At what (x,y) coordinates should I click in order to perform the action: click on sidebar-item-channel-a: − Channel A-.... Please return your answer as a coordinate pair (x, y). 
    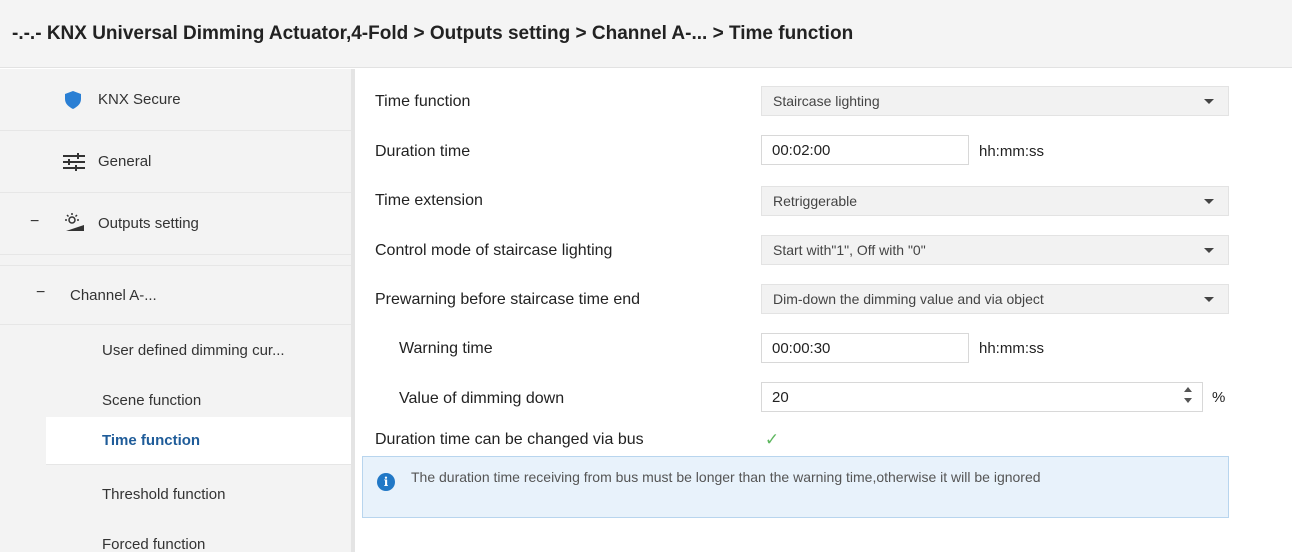
    Looking at the image, I should click on (175, 295).